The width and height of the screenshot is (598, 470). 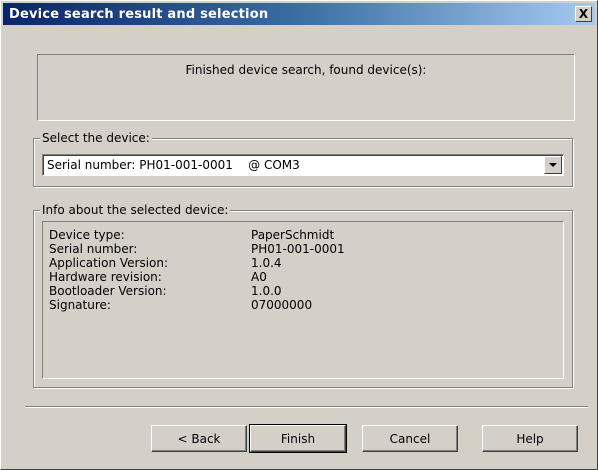 I want to click on dropdown-arrow-button, so click(x=553, y=165).